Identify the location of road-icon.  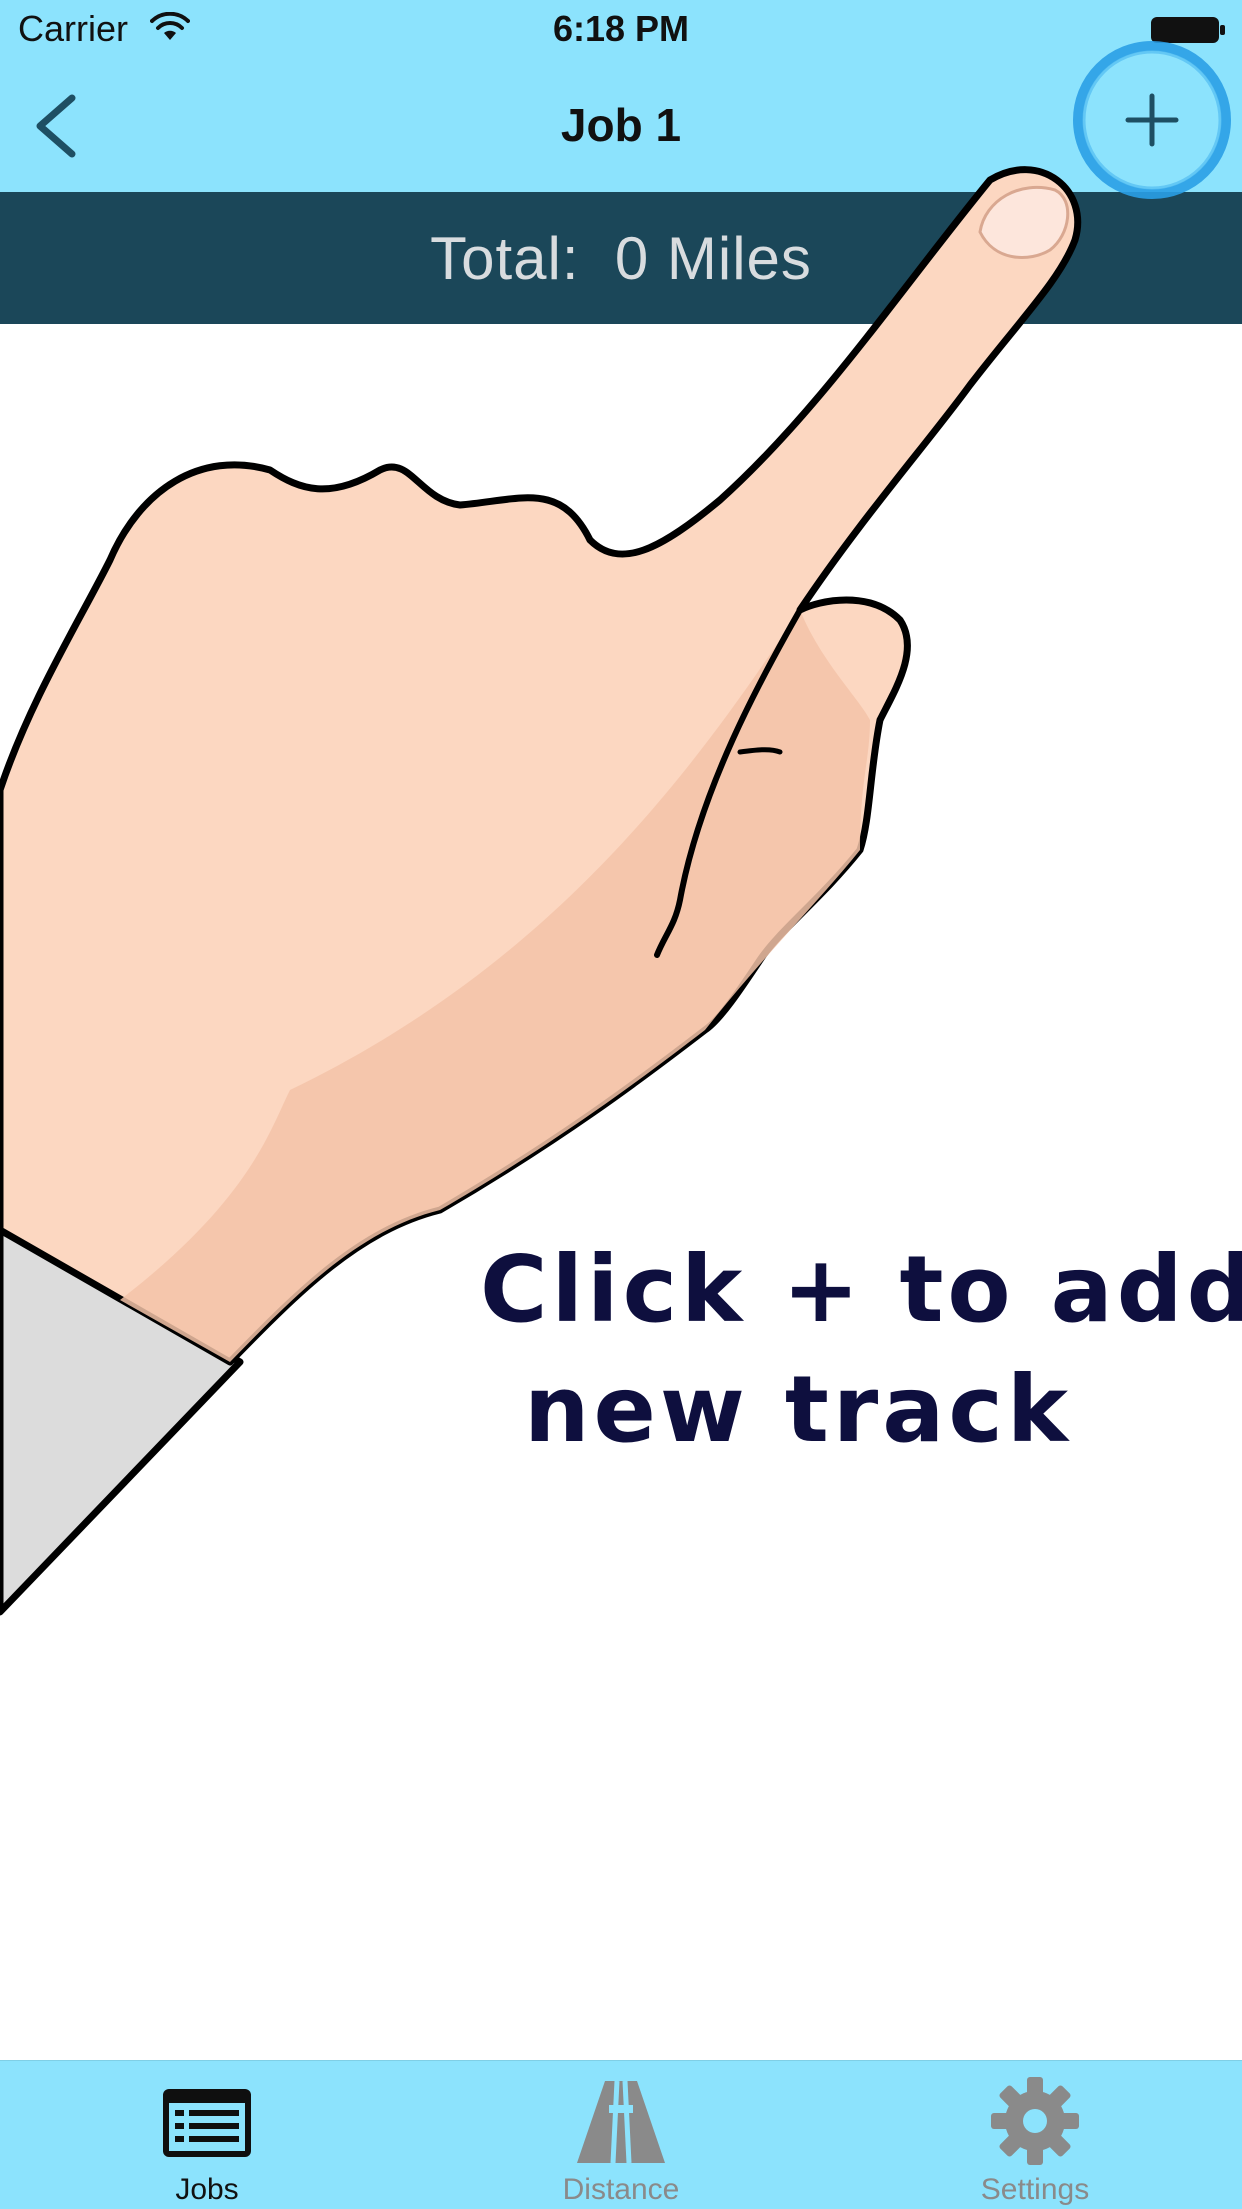
(621, 2122).